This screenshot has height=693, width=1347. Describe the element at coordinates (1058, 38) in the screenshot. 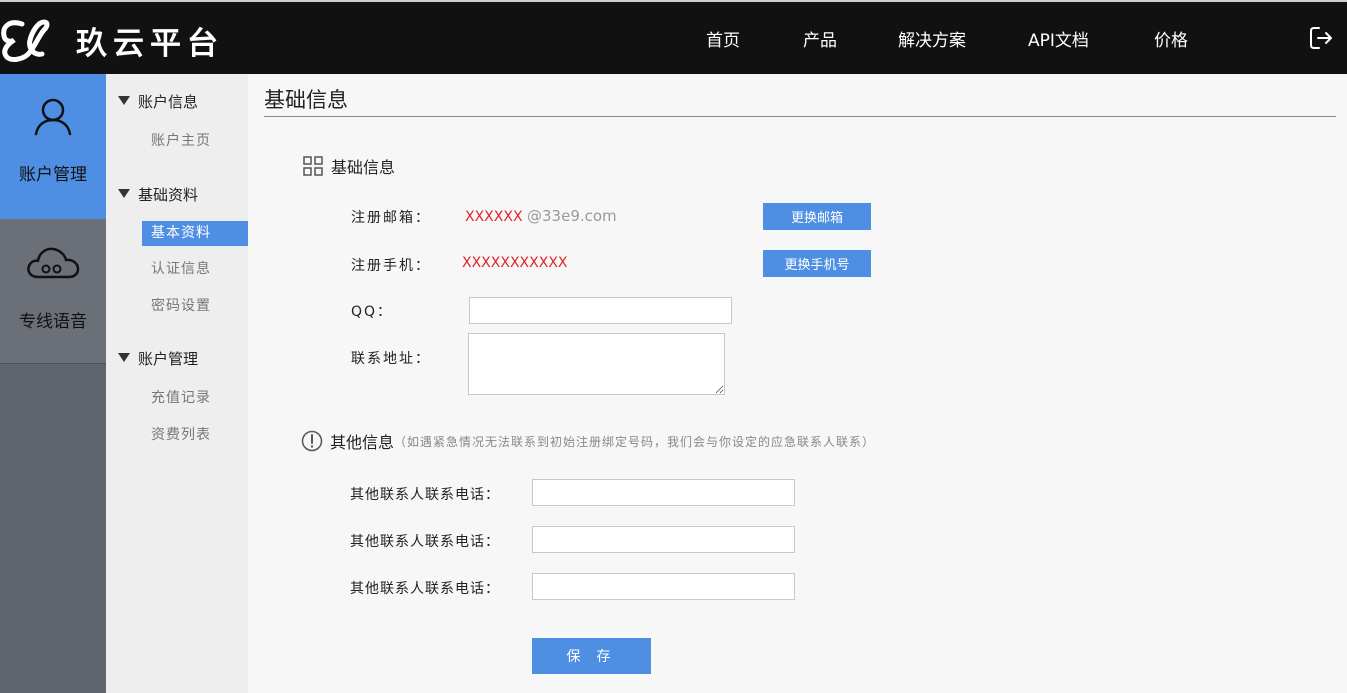

I see `nav-api-docs: API文档` at that location.